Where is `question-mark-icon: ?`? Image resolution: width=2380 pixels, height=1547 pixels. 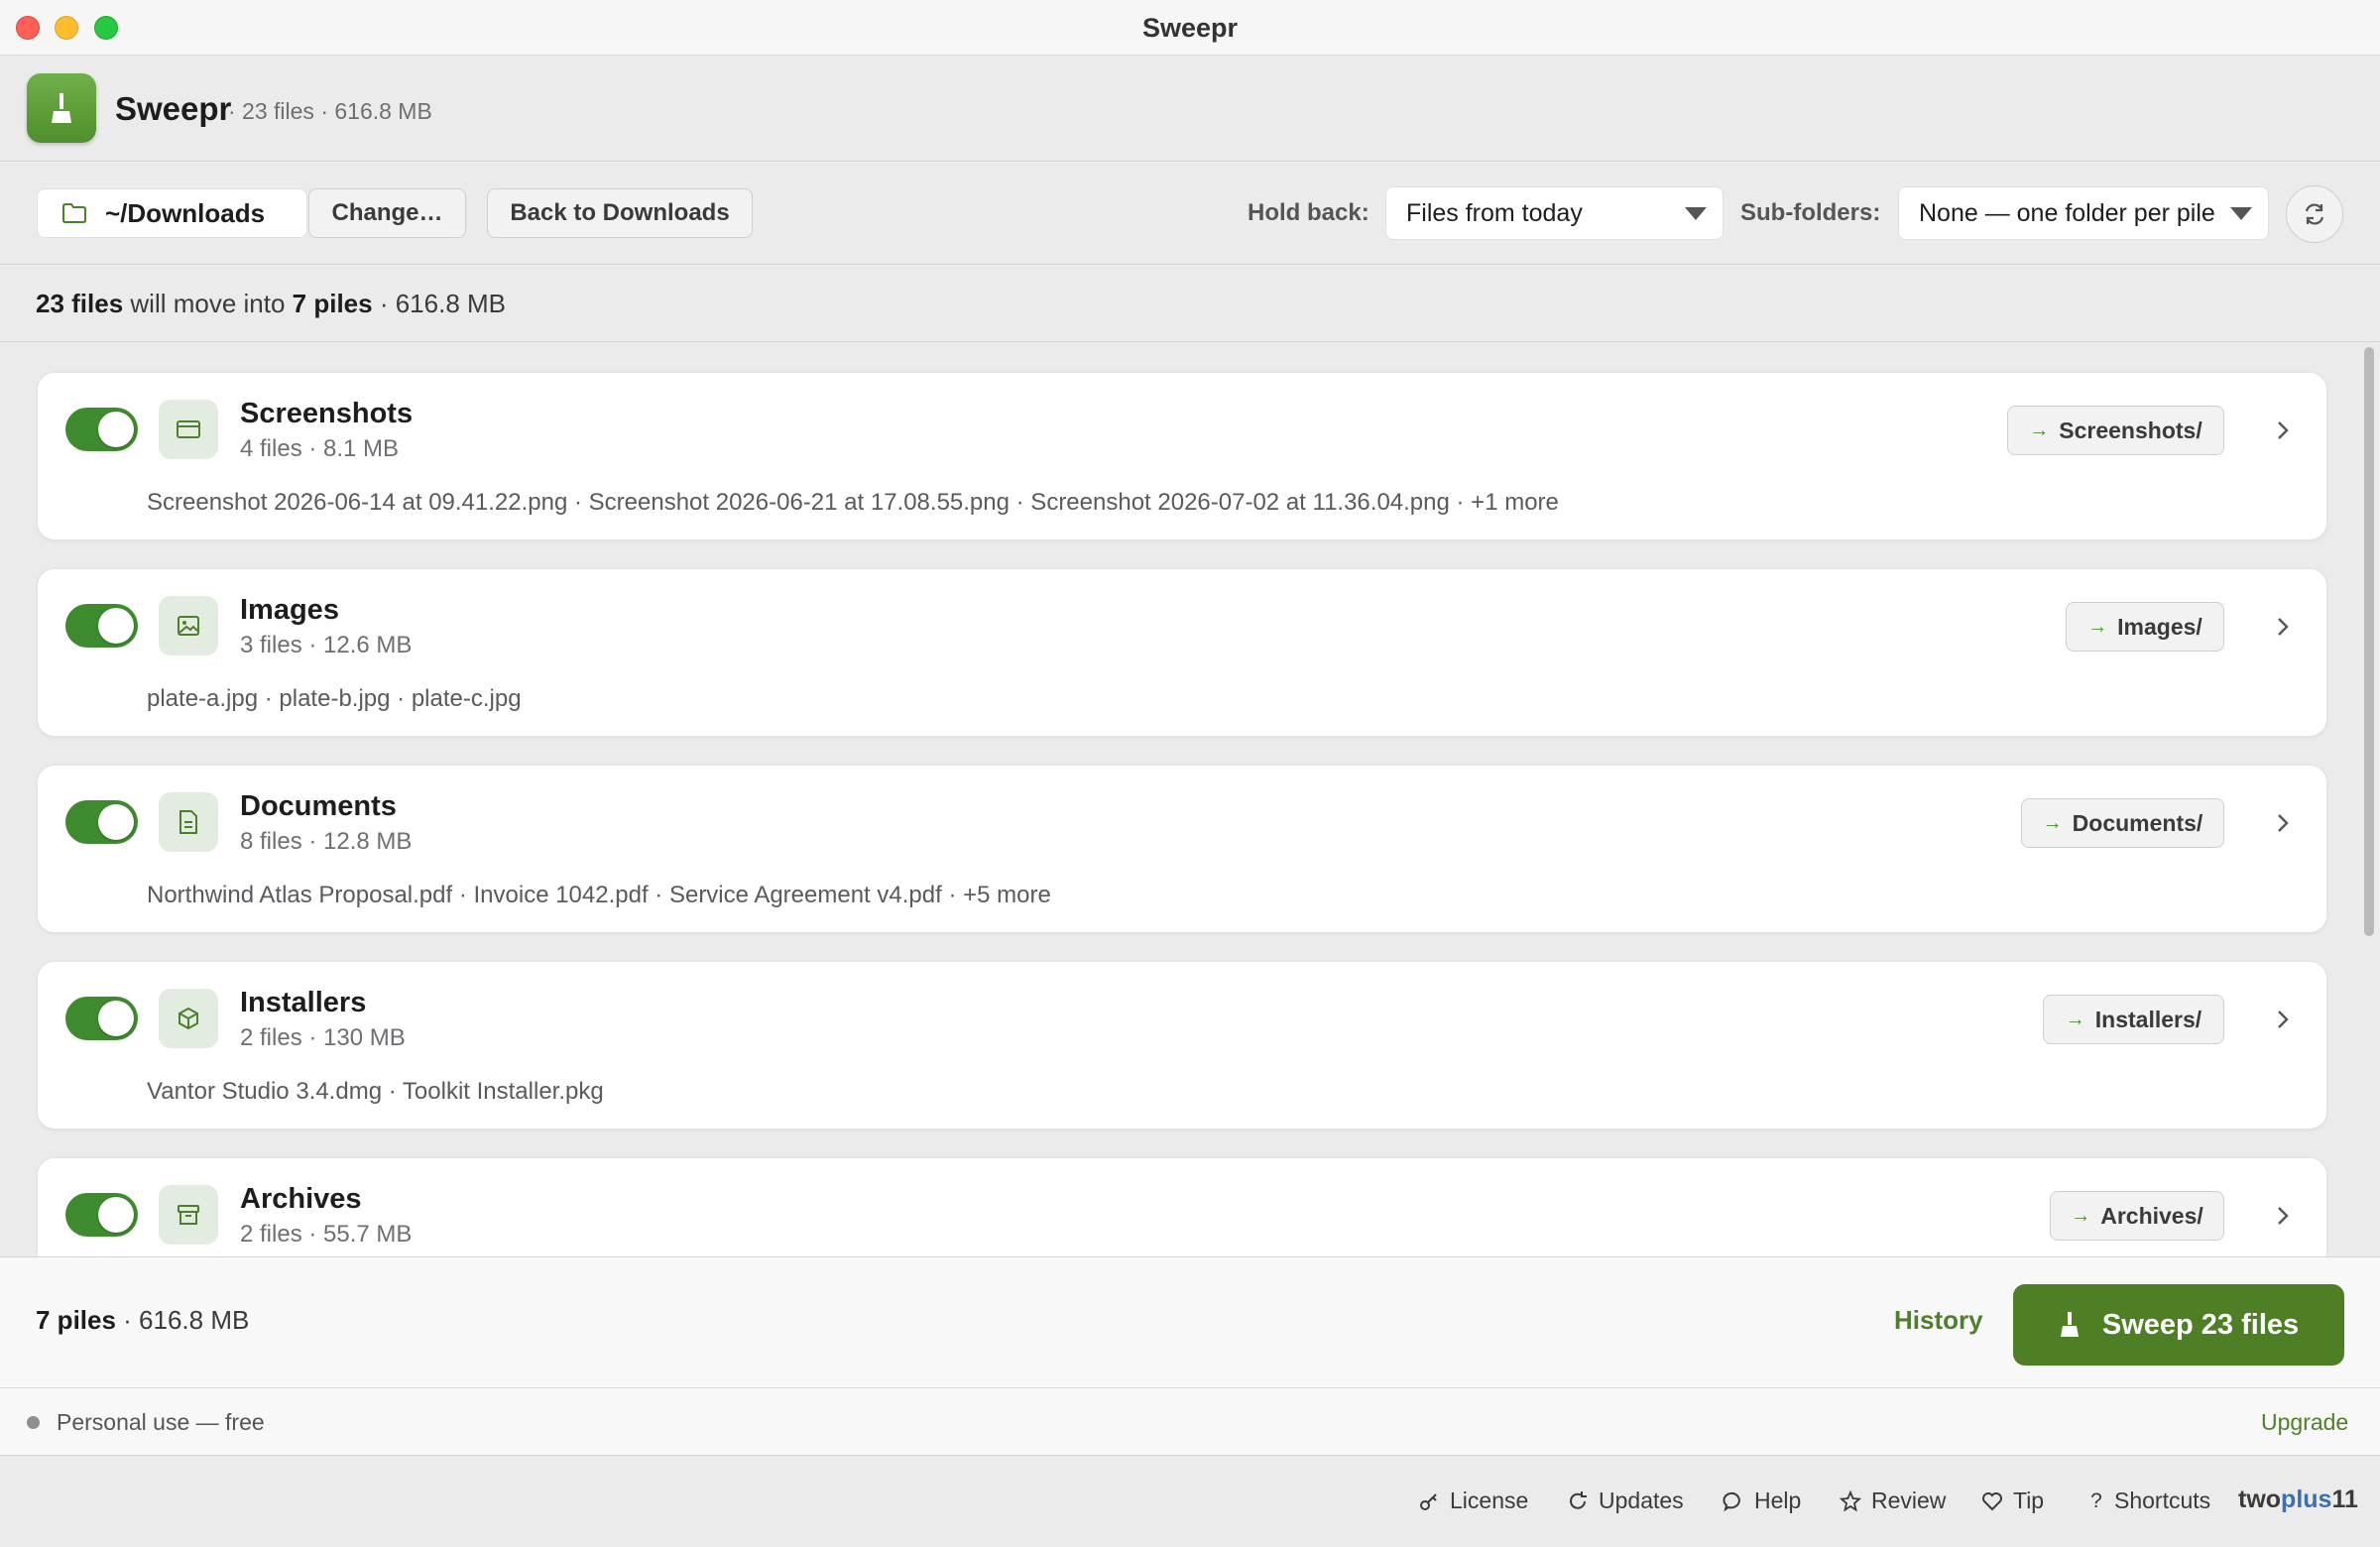
question-mark-icon: ? is located at coordinates (2096, 1500).